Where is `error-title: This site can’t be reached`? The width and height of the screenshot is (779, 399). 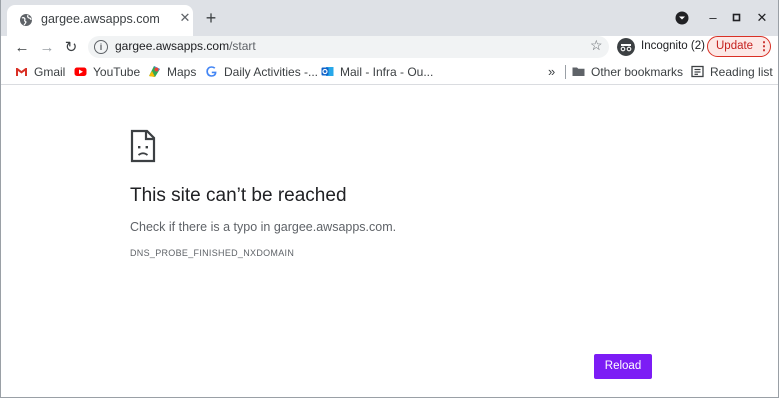
error-title: This site can’t be reached is located at coordinates (238, 195).